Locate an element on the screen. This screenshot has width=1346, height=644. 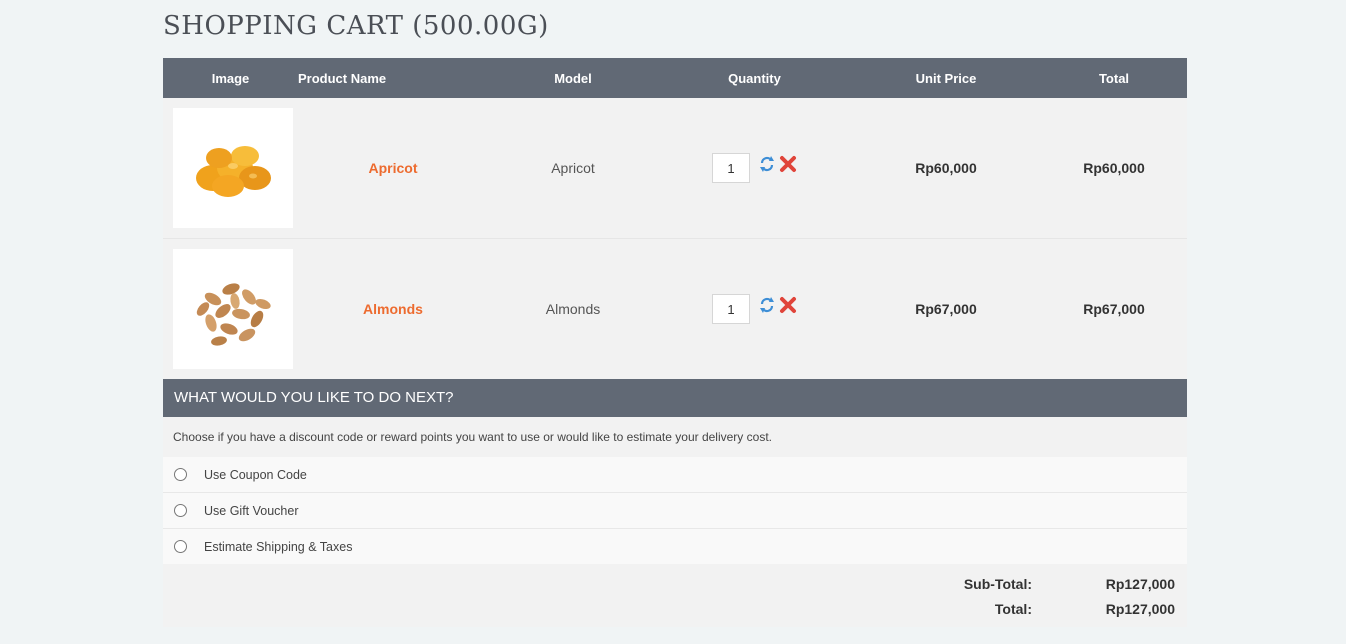
product-link: Almonds is located at coordinates (393, 309).